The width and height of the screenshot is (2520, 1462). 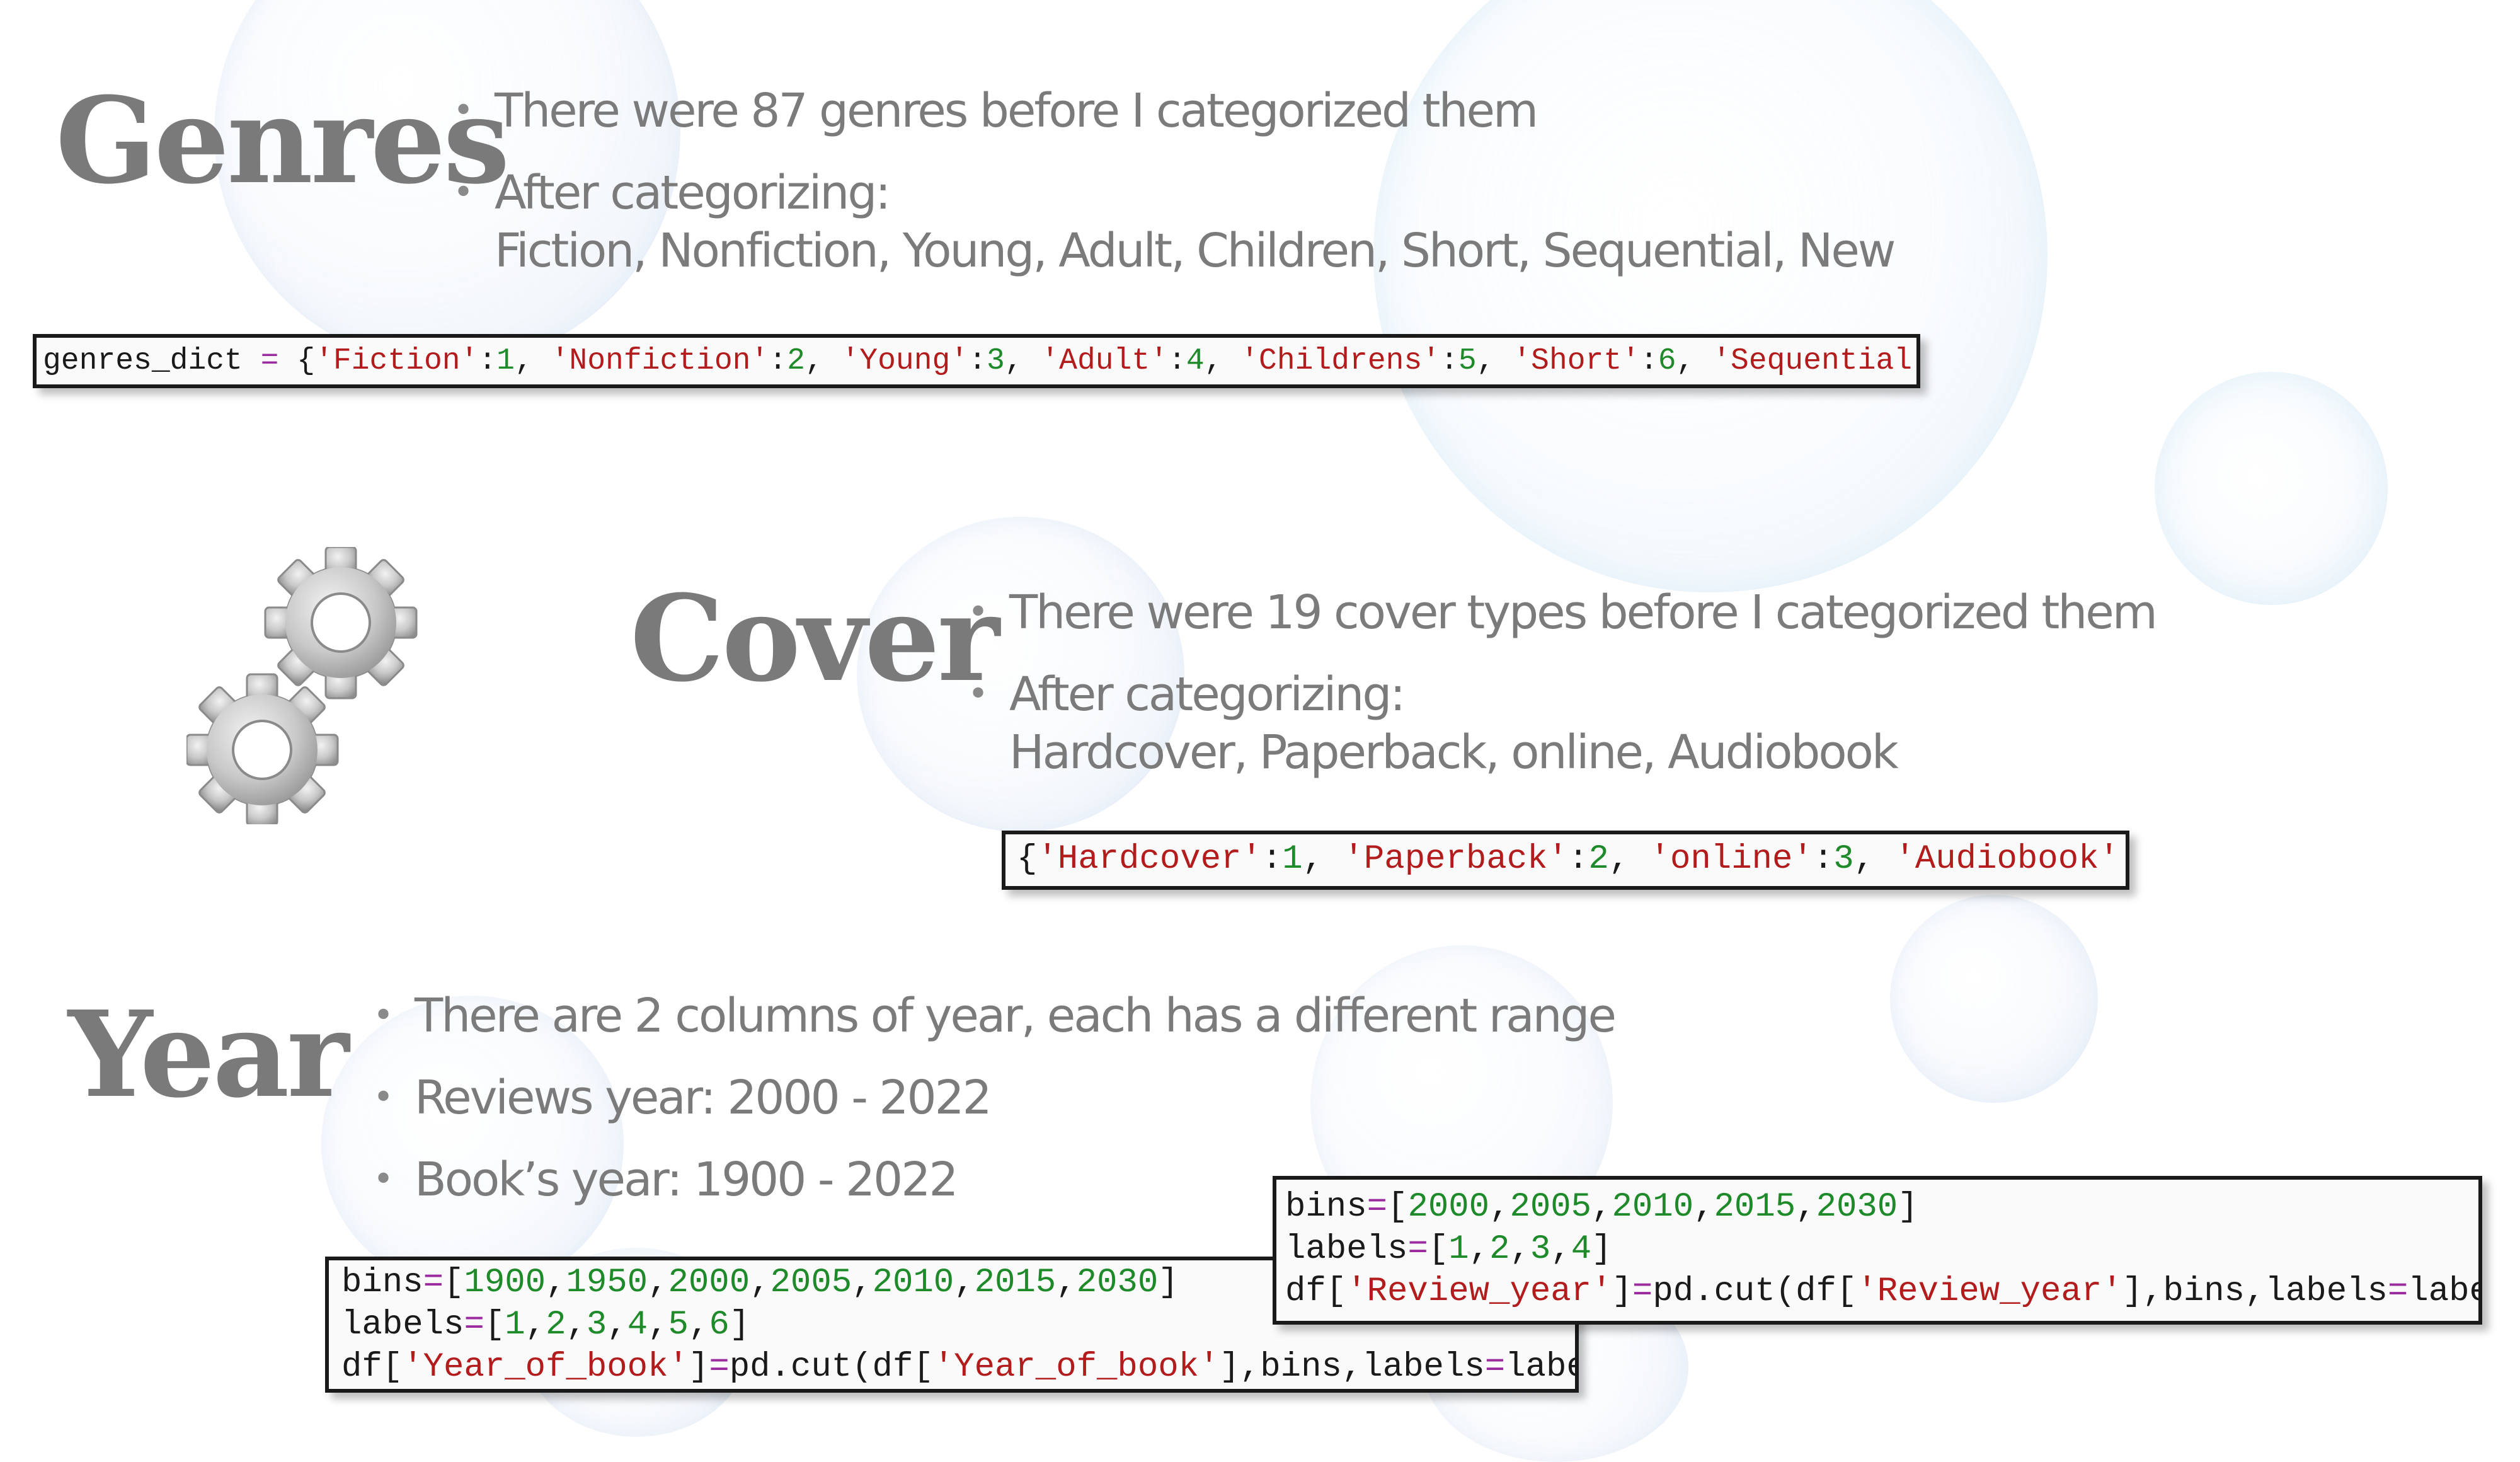 I want to click on year-bullet-2: • Reviews year: 2000 - 2022, so click(x=992, y=1098).